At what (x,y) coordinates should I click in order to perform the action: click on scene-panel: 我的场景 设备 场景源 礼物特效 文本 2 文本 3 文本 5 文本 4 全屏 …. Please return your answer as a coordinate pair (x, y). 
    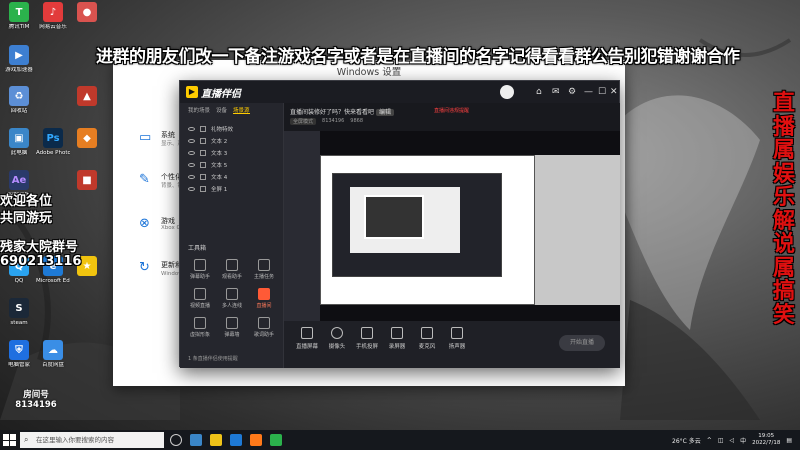
    Looking at the image, I should click on (232, 235).